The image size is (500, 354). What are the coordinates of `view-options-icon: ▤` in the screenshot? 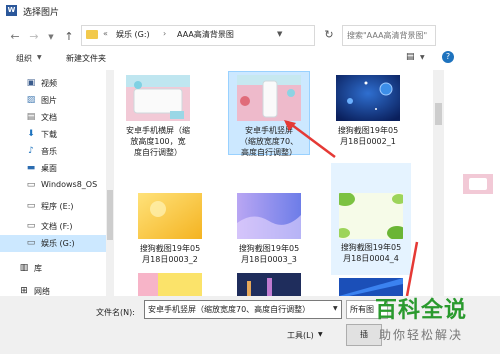 It's located at (412, 57).